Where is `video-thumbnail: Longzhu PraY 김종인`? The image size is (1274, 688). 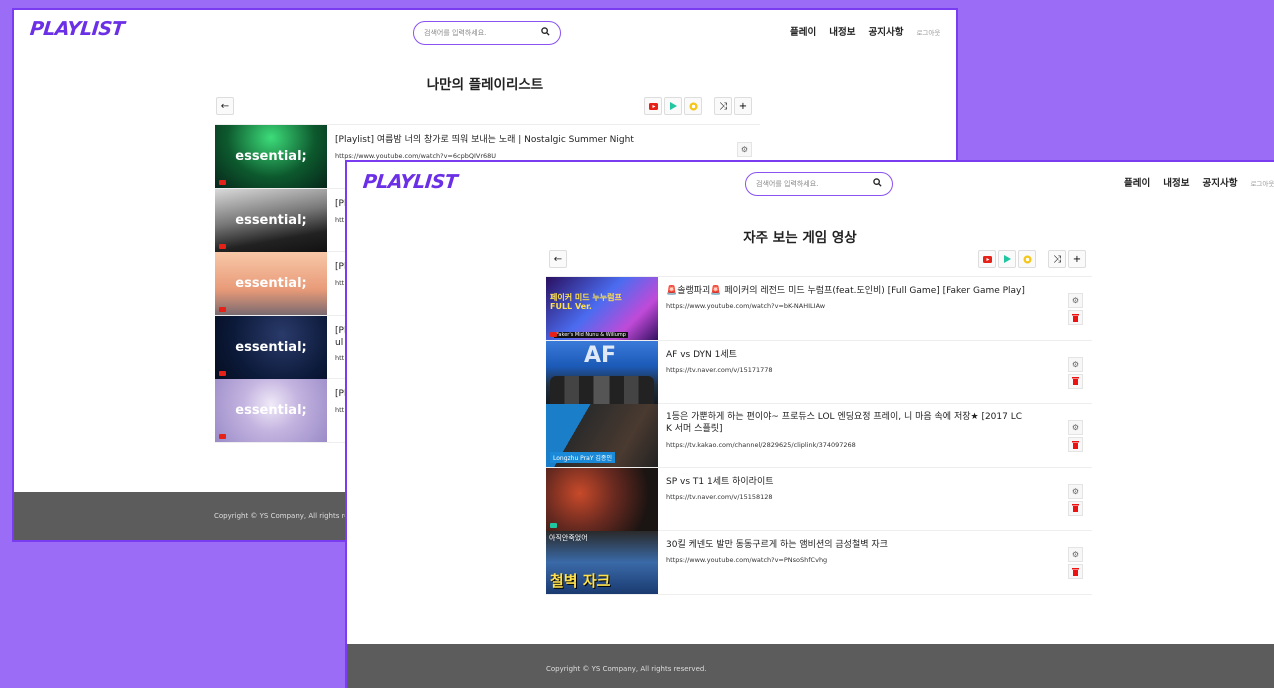
video-thumbnail: Longzhu PraY 김종인 is located at coordinates (602, 435).